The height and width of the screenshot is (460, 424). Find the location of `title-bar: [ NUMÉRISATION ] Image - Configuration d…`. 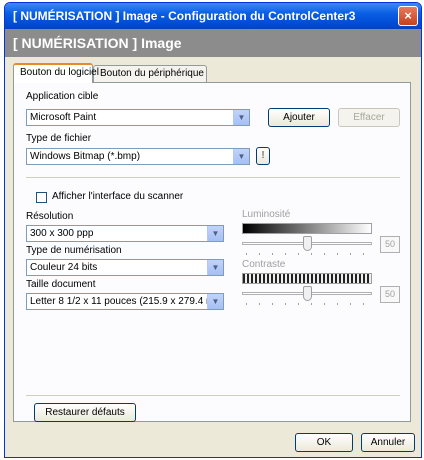

title-bar: [ NUMÉRISATION ] Image - Configuration d… is located at coordinates (213, 16).